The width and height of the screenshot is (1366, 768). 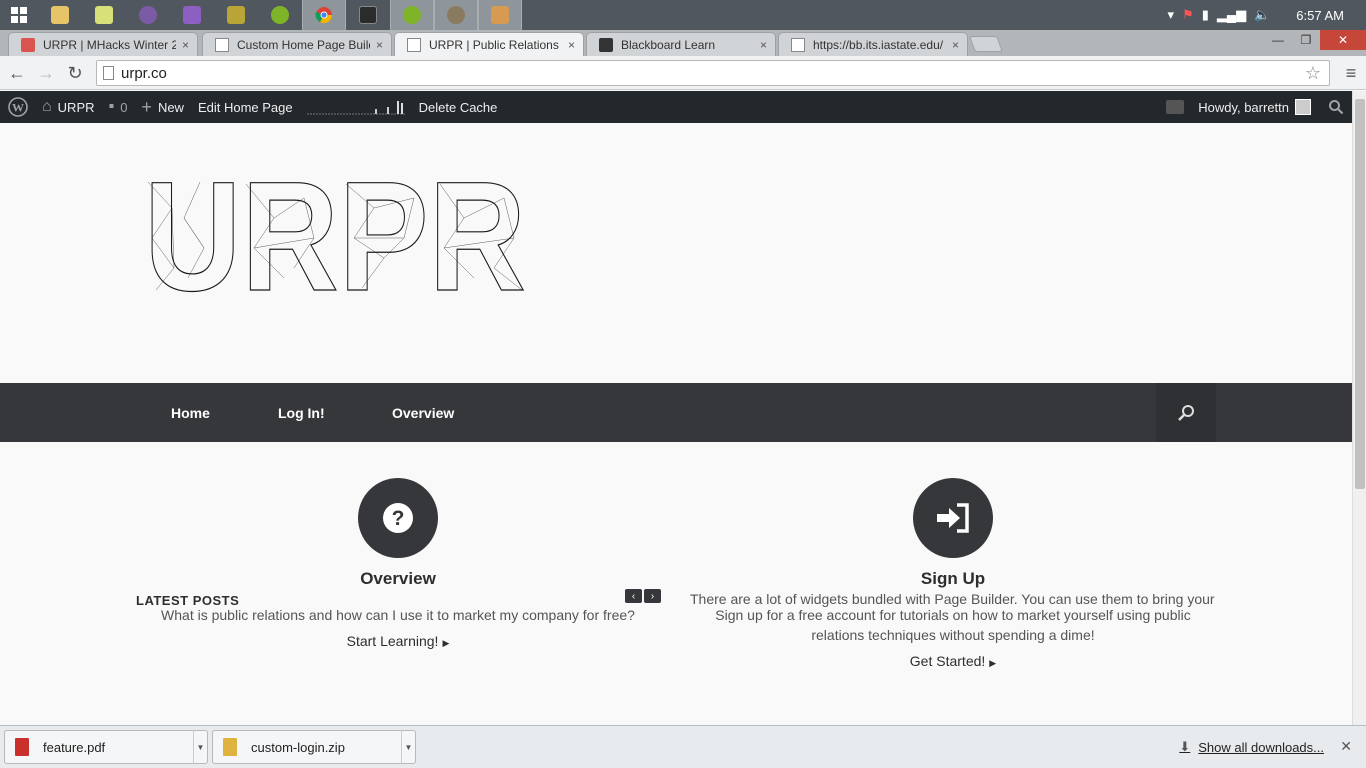 I want to click on gimp-icon, so click(x=456, y=15).